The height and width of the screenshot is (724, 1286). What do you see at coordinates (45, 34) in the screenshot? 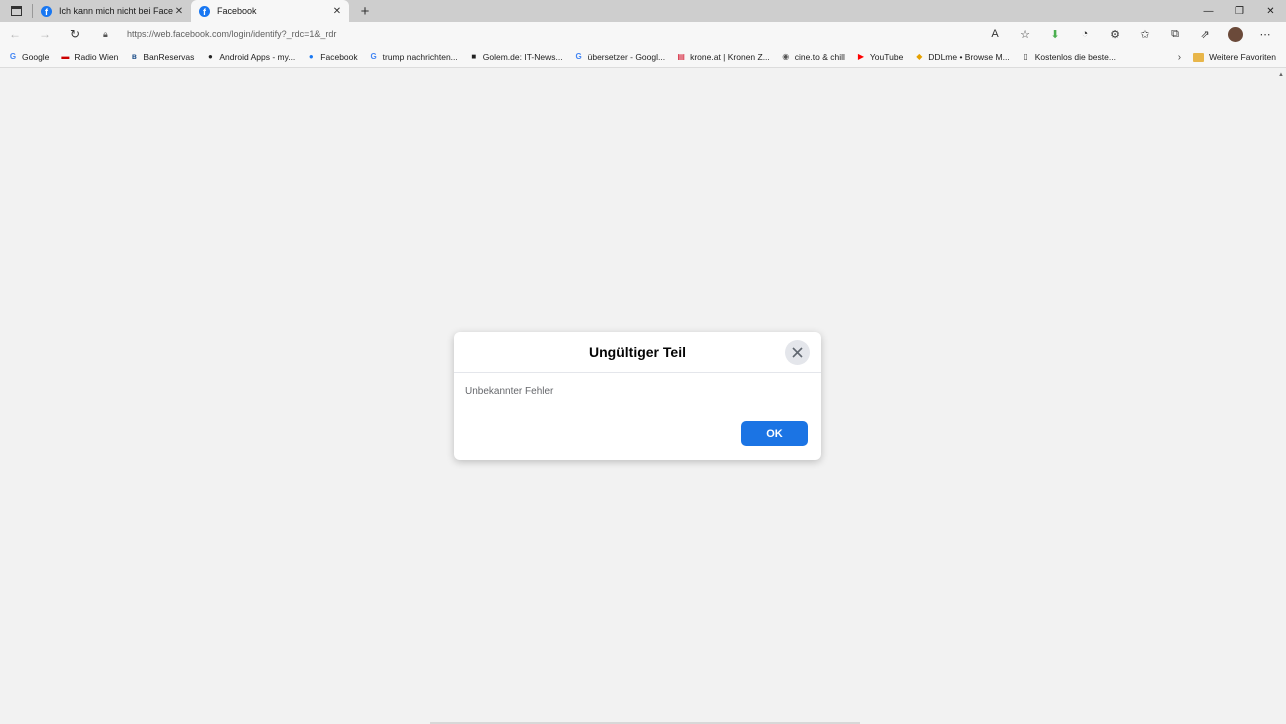
I see `forward-button: →` at bounding box center [45, 34].